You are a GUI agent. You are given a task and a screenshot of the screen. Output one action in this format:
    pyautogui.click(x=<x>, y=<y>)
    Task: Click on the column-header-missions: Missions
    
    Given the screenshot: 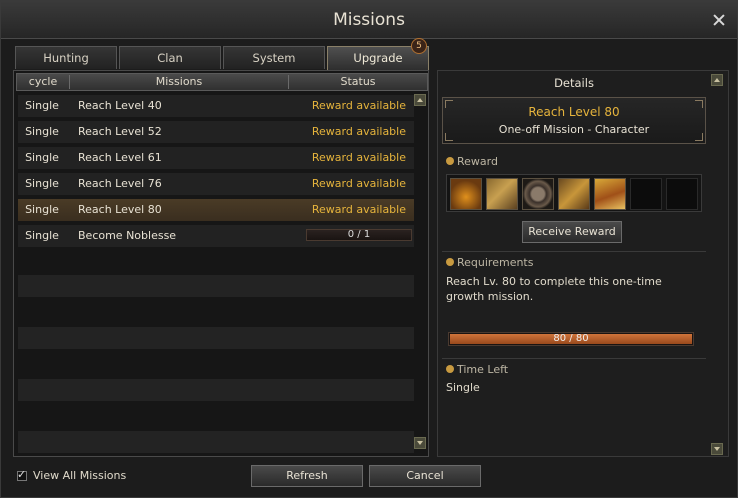 What is the action you would take?
    pyautogui.click(x=179, y=82)
    